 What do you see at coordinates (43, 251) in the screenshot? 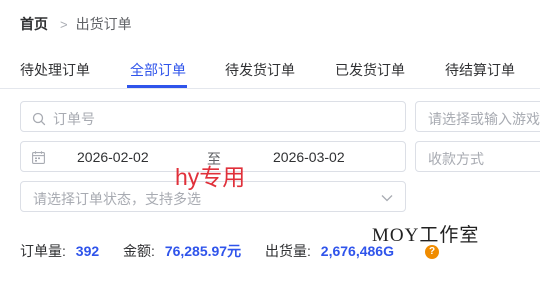
I see `order-count-label: 订单量:` at bounding box center [43, 251].